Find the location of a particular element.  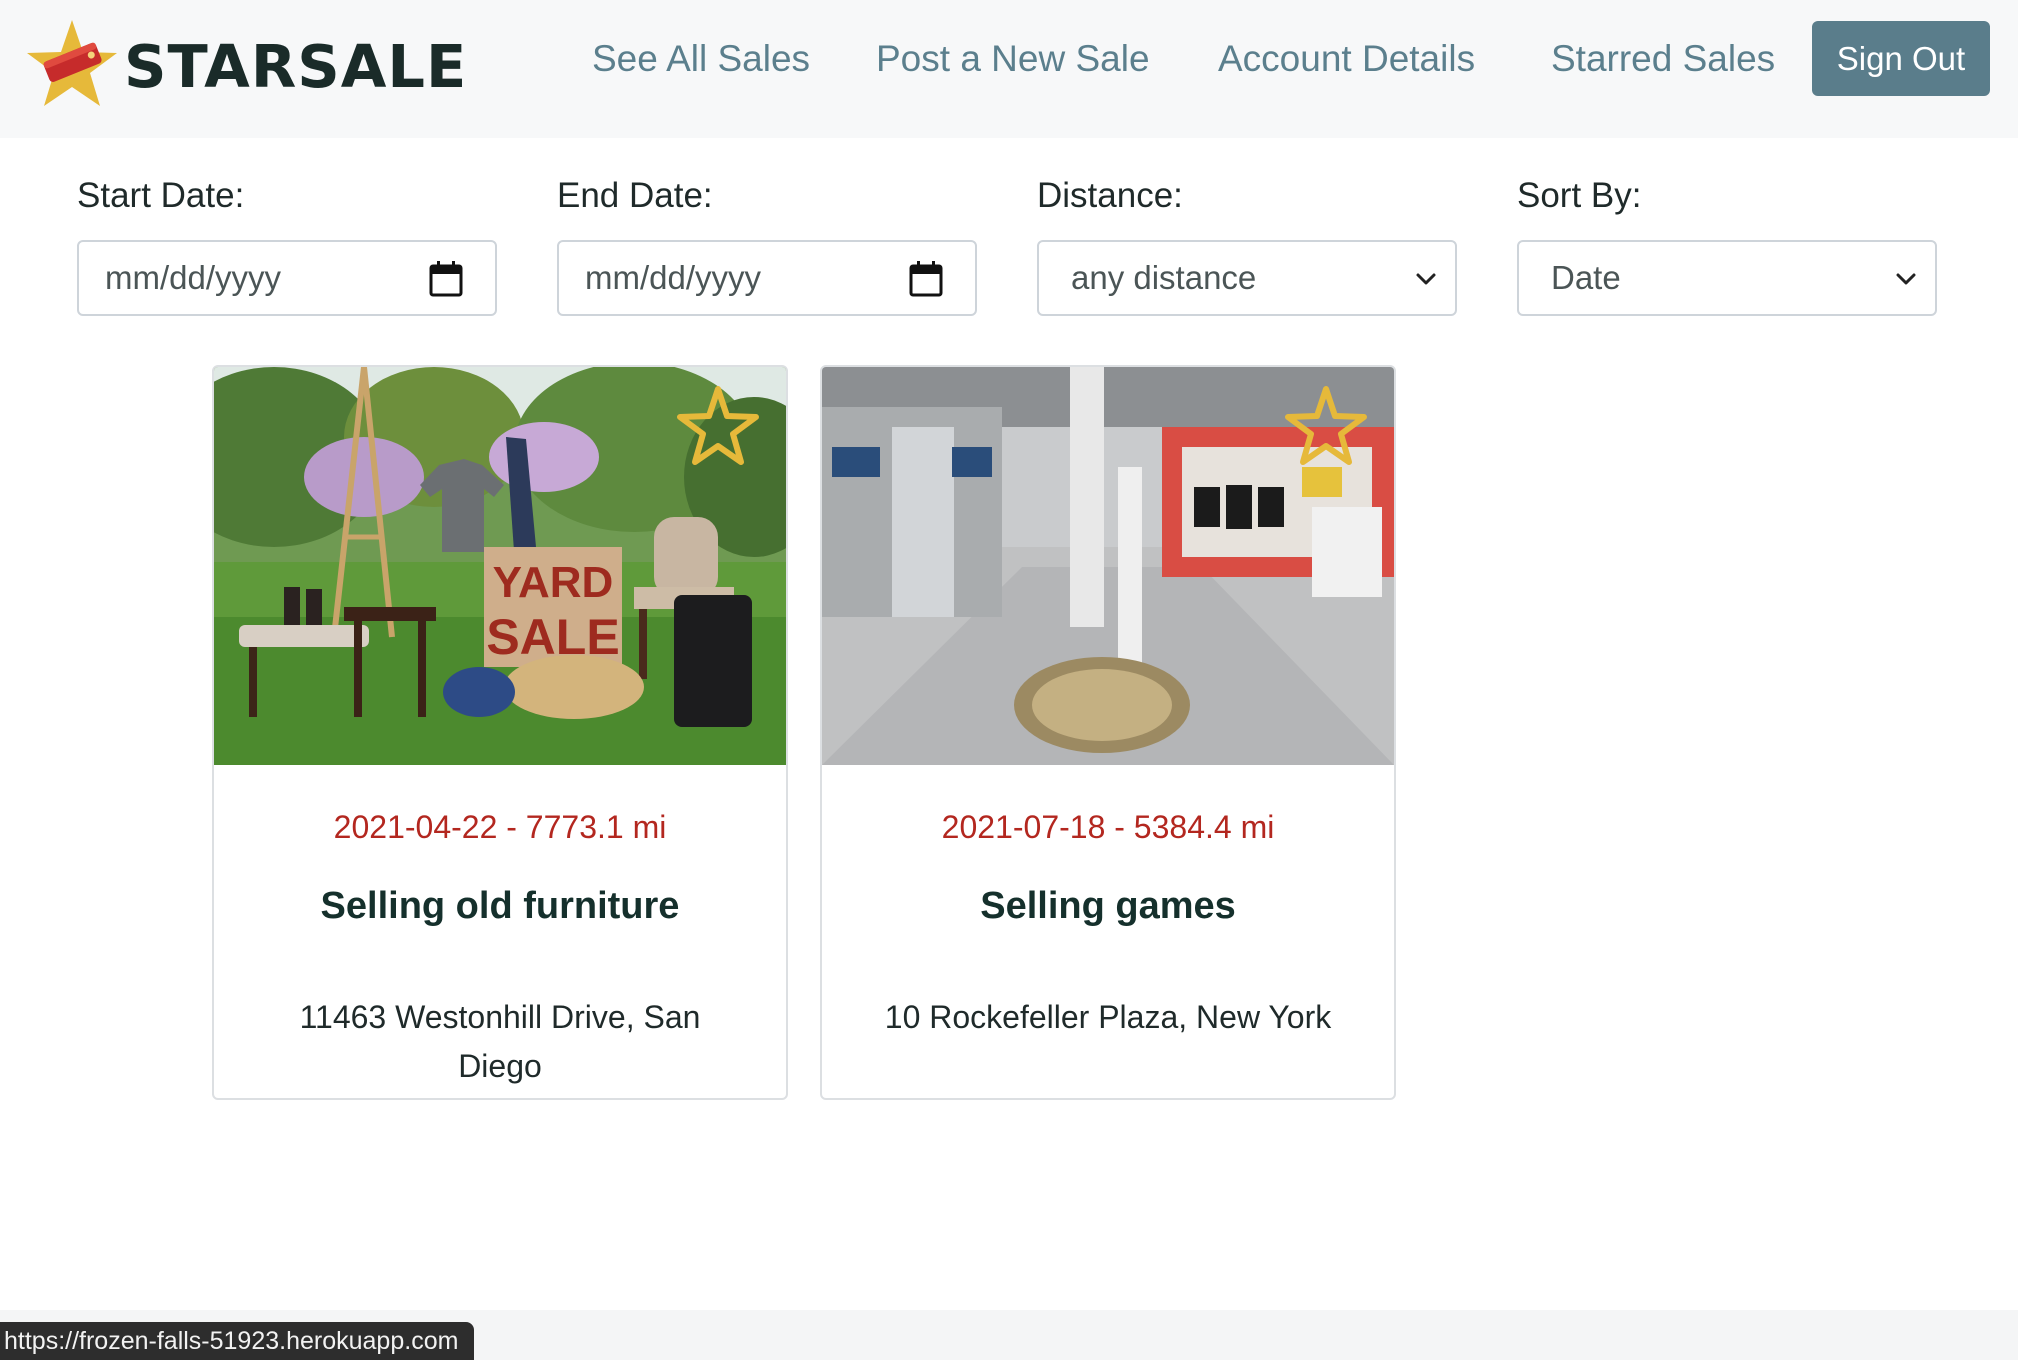

end-date-input: mm/dd/yyyy is located at coordinates (767, 278).